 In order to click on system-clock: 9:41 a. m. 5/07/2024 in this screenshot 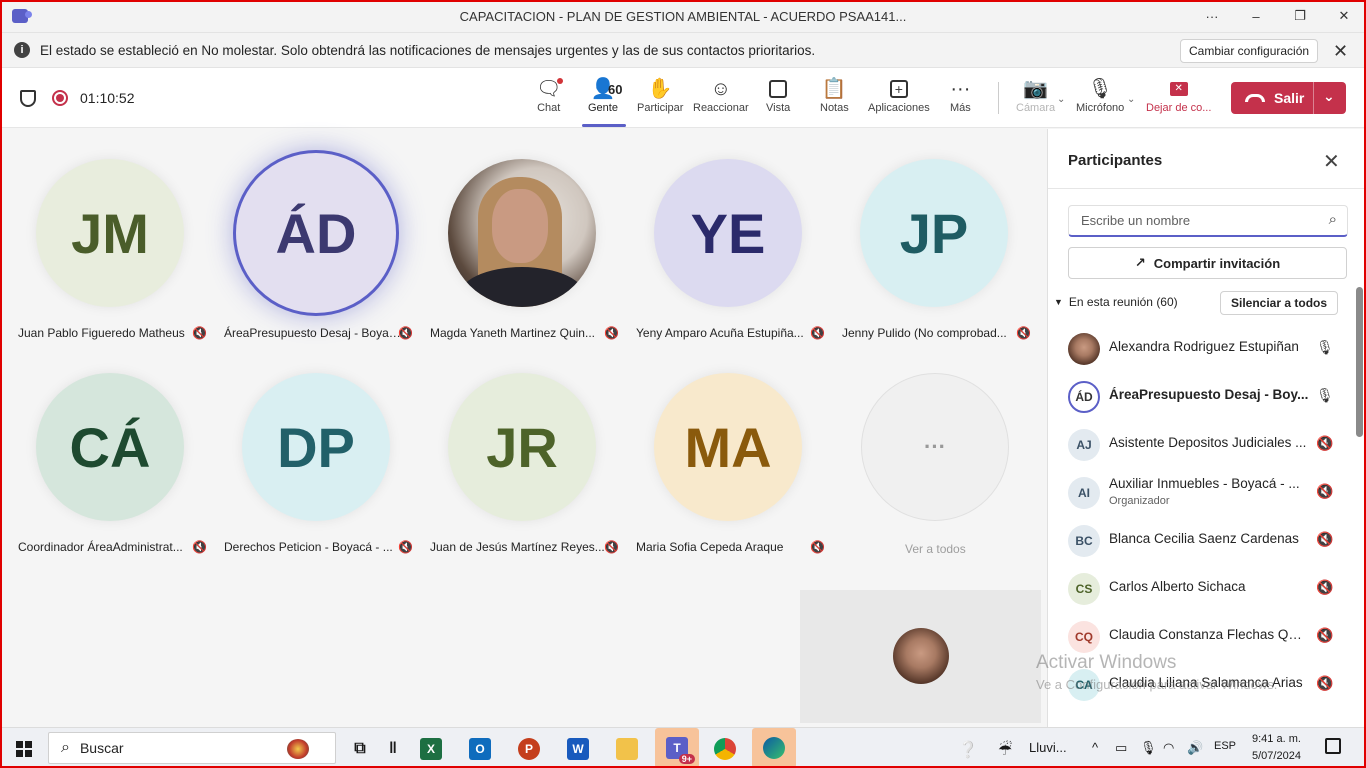, I will do `click(1276, 748)`.